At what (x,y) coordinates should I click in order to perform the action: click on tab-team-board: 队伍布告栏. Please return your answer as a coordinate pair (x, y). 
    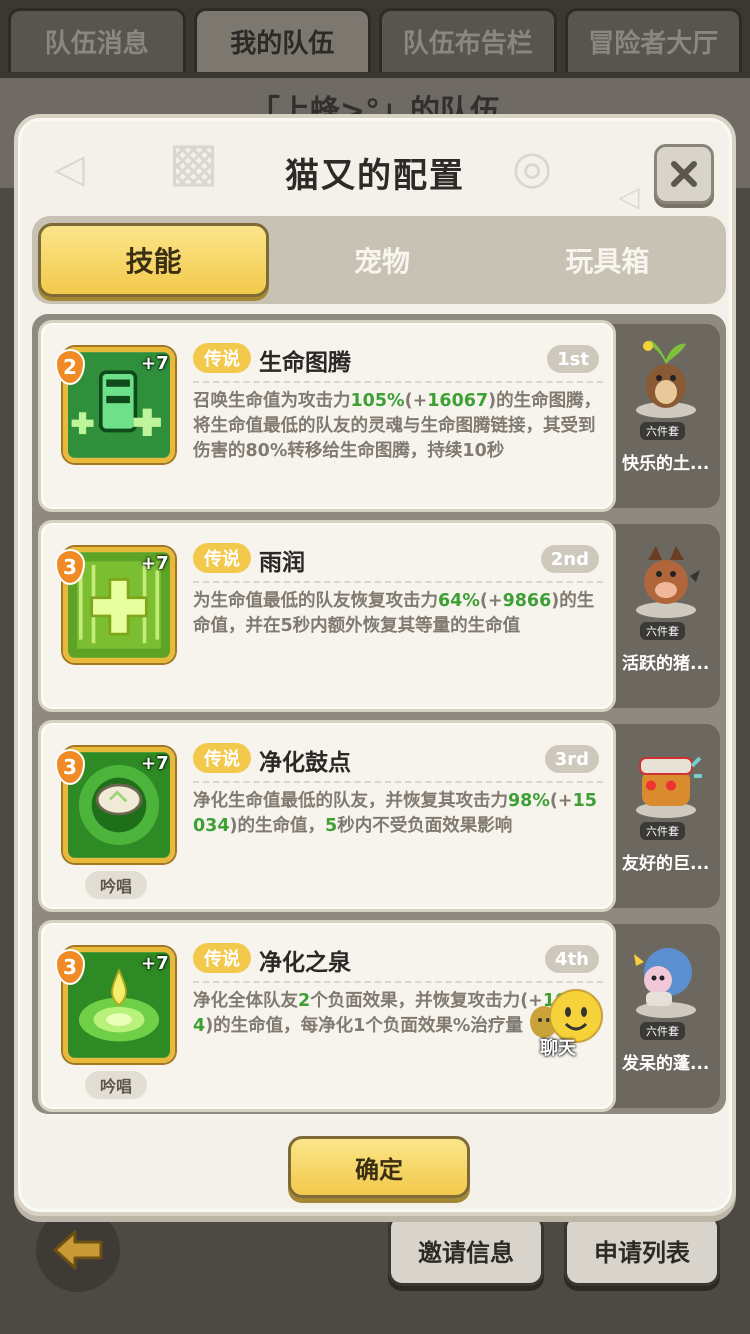
    Looking at the image, I should click on (468, 40).